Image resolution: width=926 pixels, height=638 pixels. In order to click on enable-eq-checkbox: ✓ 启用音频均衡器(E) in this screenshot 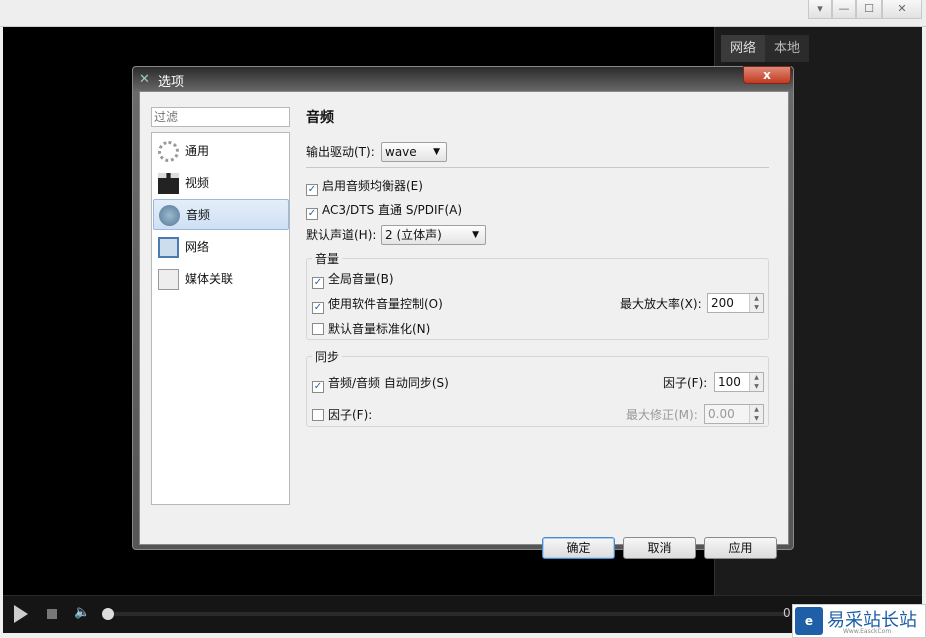, I will do `click(364, 186)`.